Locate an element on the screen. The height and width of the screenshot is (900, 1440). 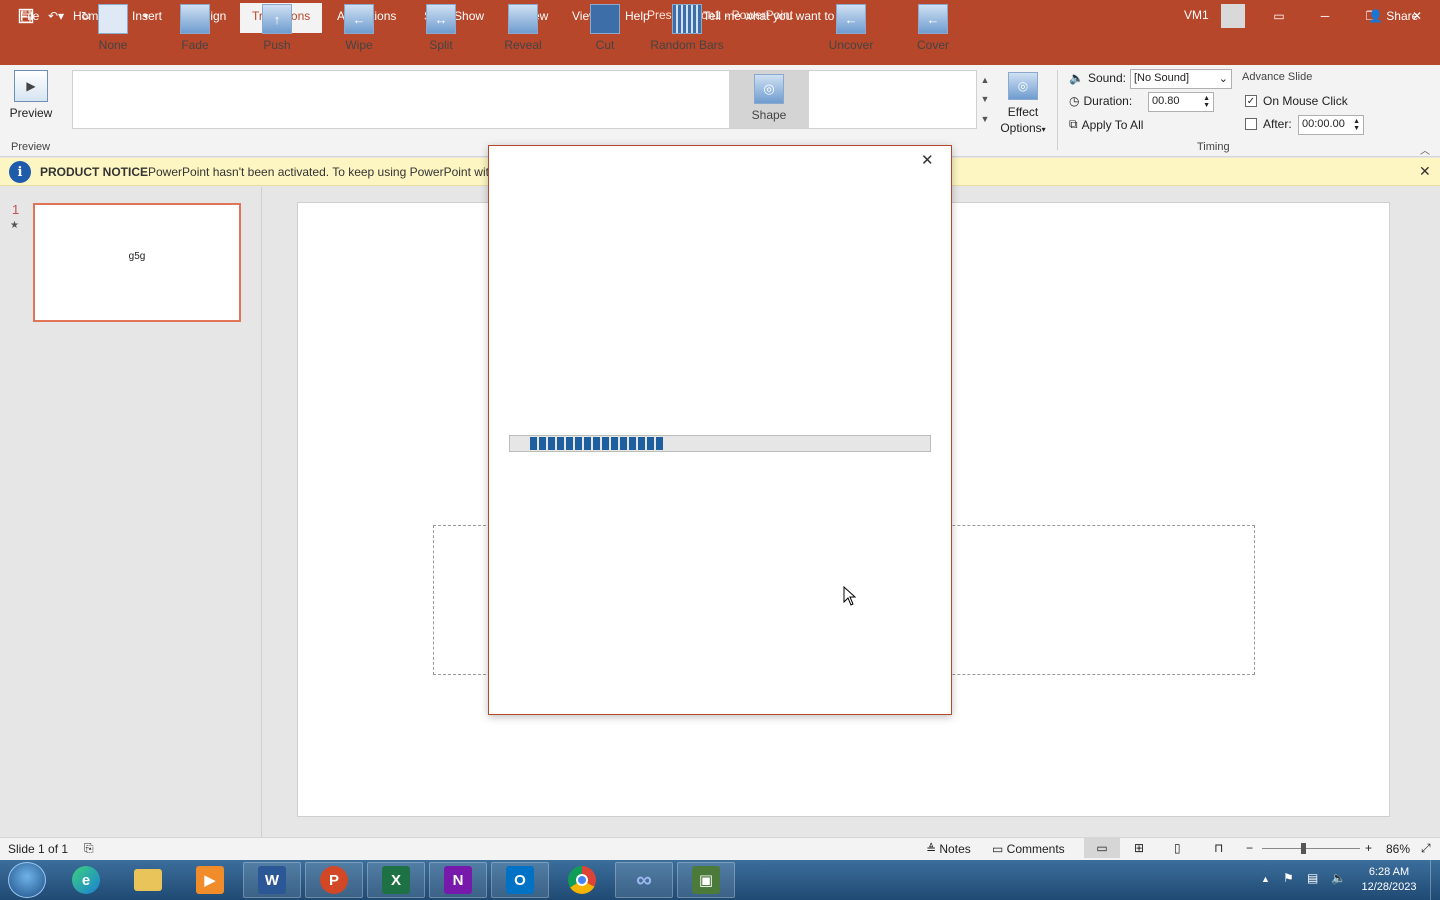
transition-wipe: ← Wipe is located at coordinates (359, 30).